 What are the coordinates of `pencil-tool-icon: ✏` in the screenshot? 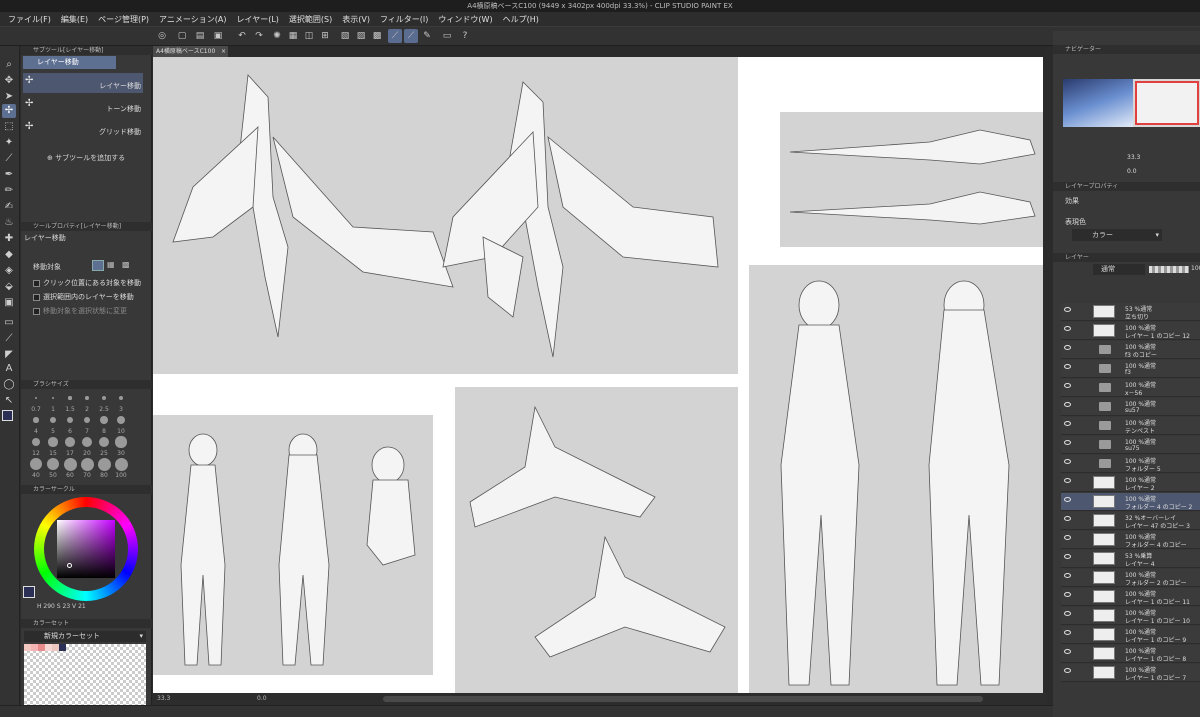 It's located at (9, 191).